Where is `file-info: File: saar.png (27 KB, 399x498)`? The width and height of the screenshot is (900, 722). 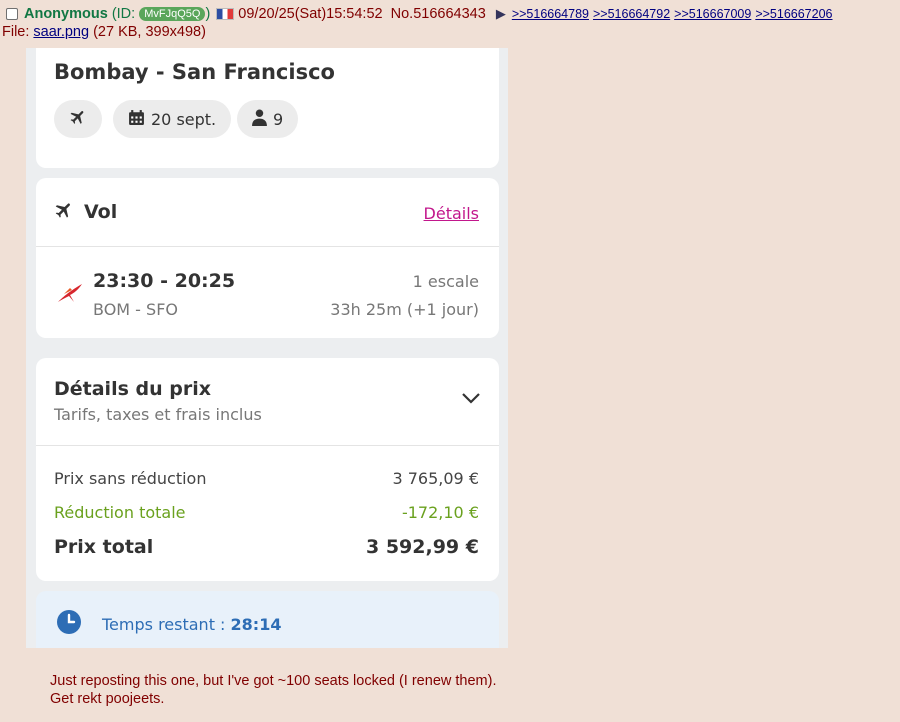 file-info: File: saar.png (27 KB, 399x498) is located at coordinates (104, 32).